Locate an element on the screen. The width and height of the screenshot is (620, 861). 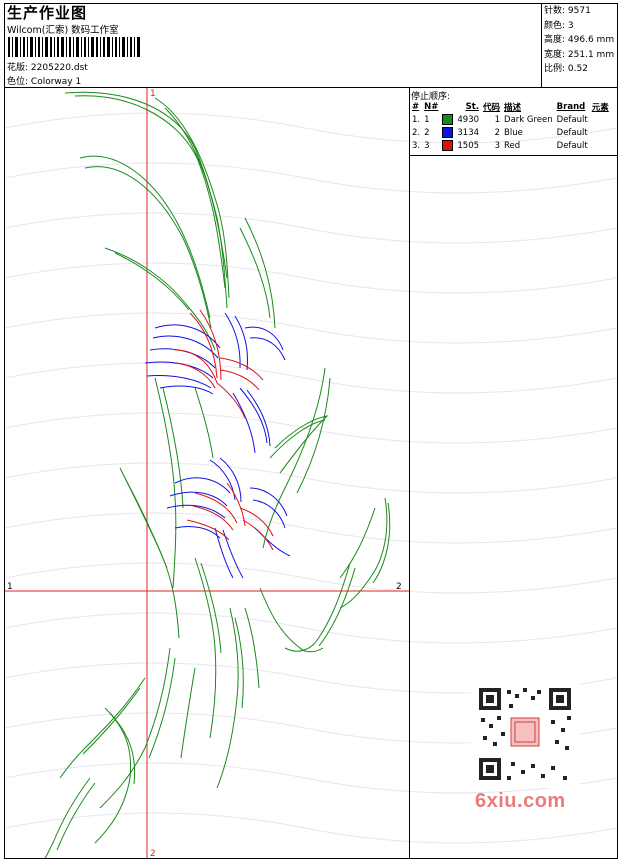
swatch-dark-green is located at coordinates (448, 119).